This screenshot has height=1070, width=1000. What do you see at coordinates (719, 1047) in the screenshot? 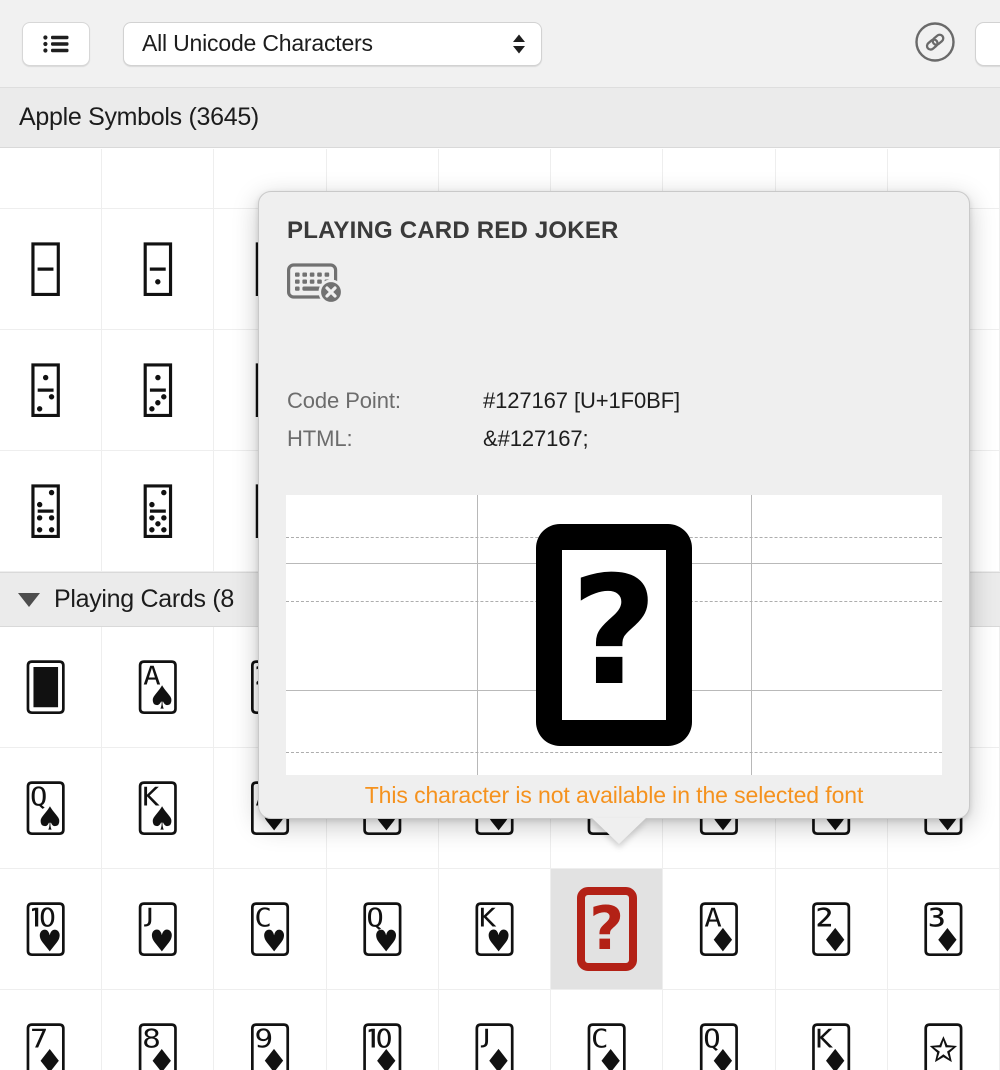
I see `character-glyph: 🃍` at bounding box center [719, 1047].